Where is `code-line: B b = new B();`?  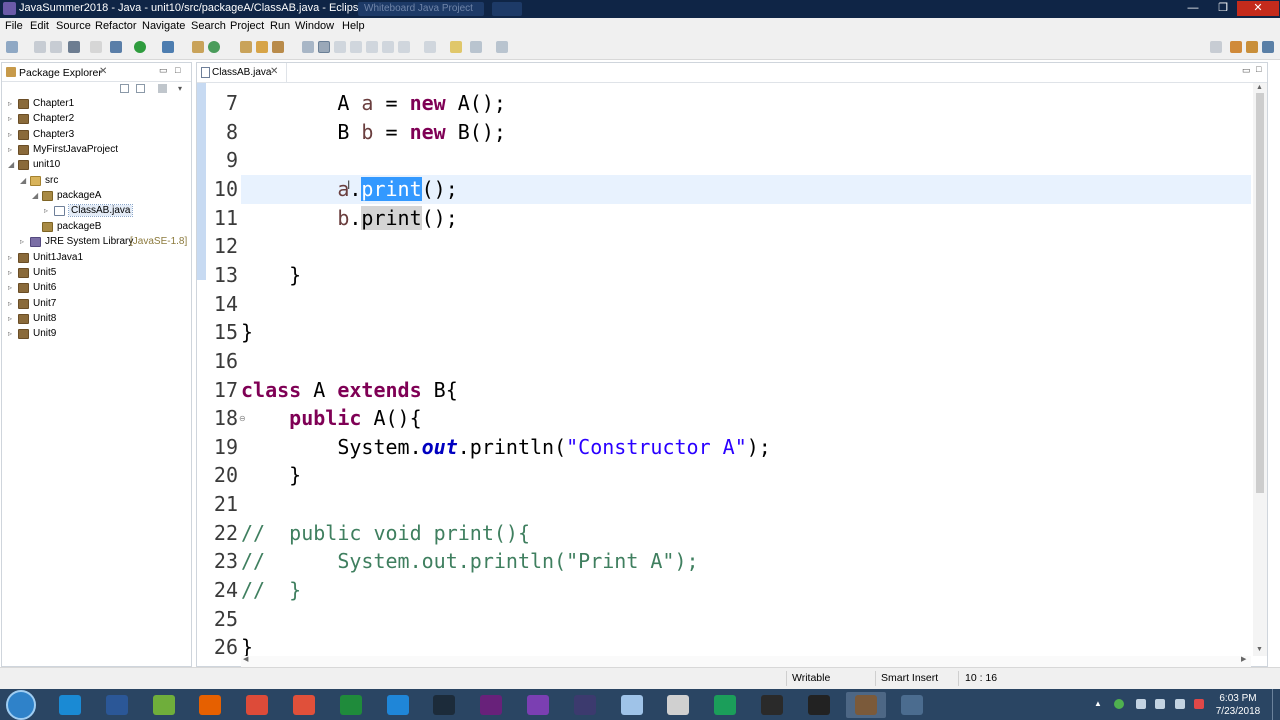
code-line: B b = new B(); is located at coordinates (746, 132).